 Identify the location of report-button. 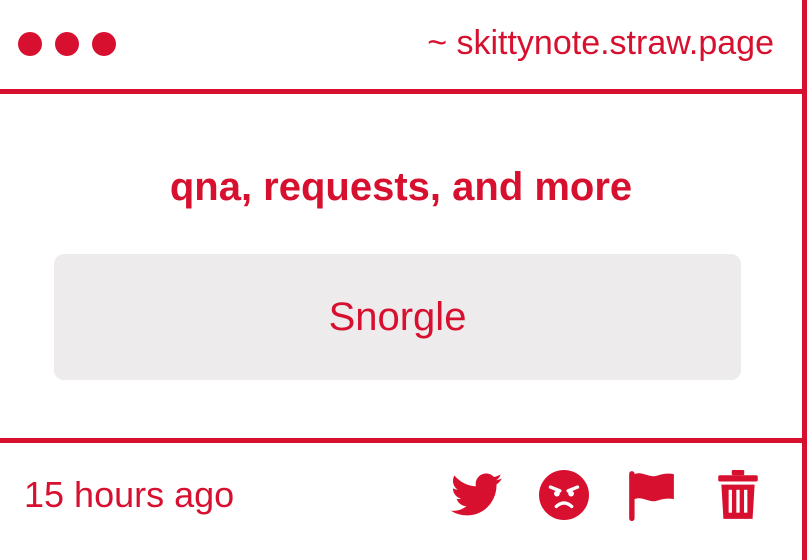
(651, 495).